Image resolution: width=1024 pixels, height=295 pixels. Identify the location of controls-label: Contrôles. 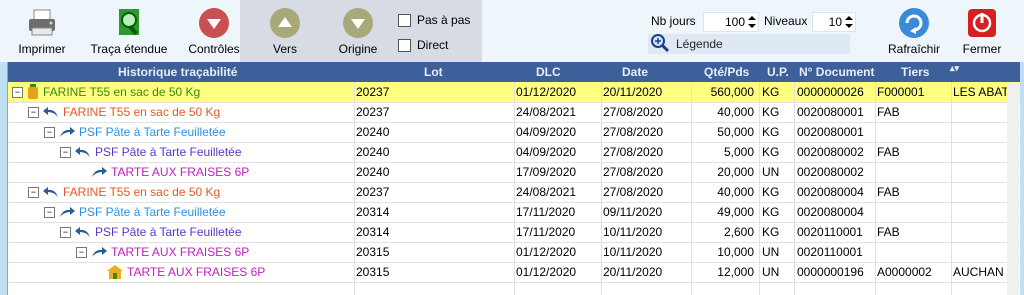
(214, 49).